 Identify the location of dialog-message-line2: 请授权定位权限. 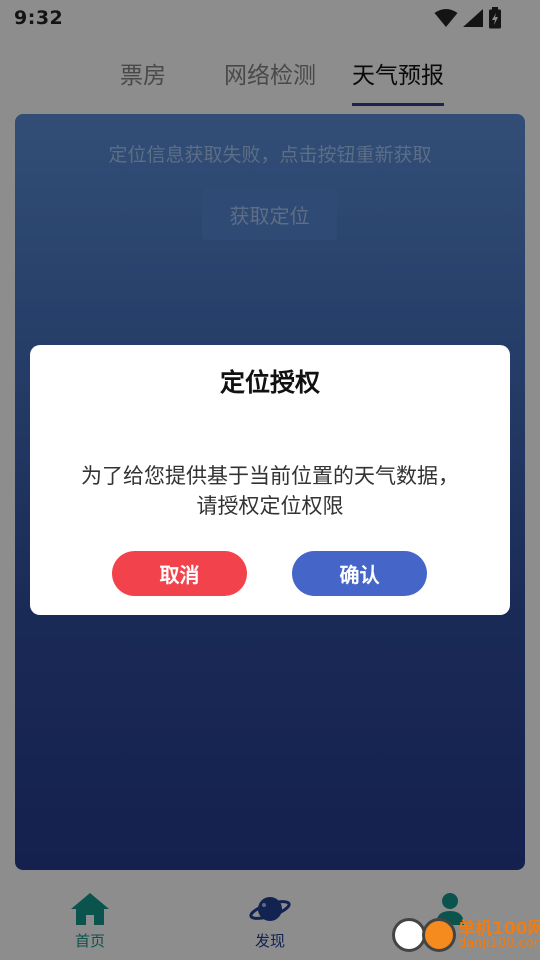
(270, 506).